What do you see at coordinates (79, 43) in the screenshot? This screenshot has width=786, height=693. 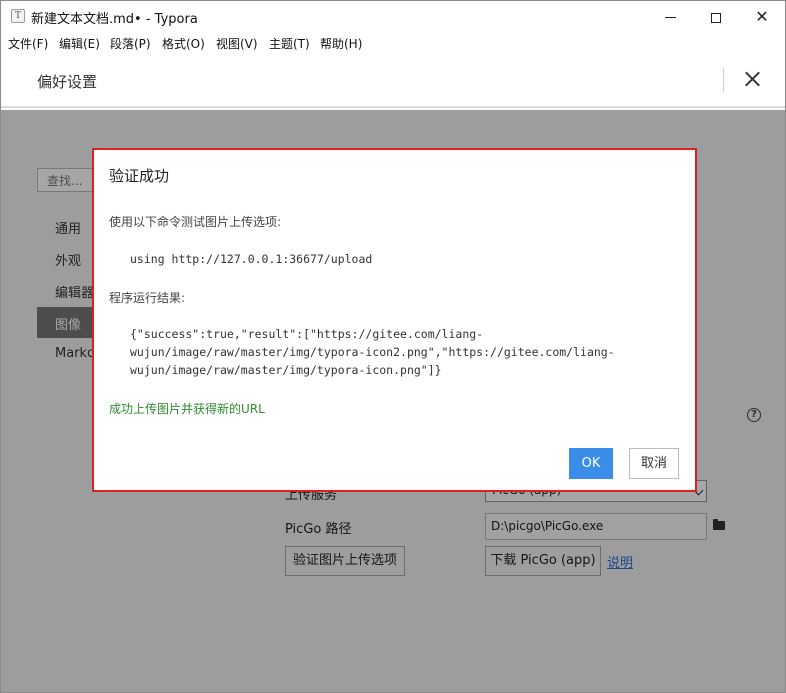 I see `menu-edit: 编辑(E)` at bounding box center [79, 43].